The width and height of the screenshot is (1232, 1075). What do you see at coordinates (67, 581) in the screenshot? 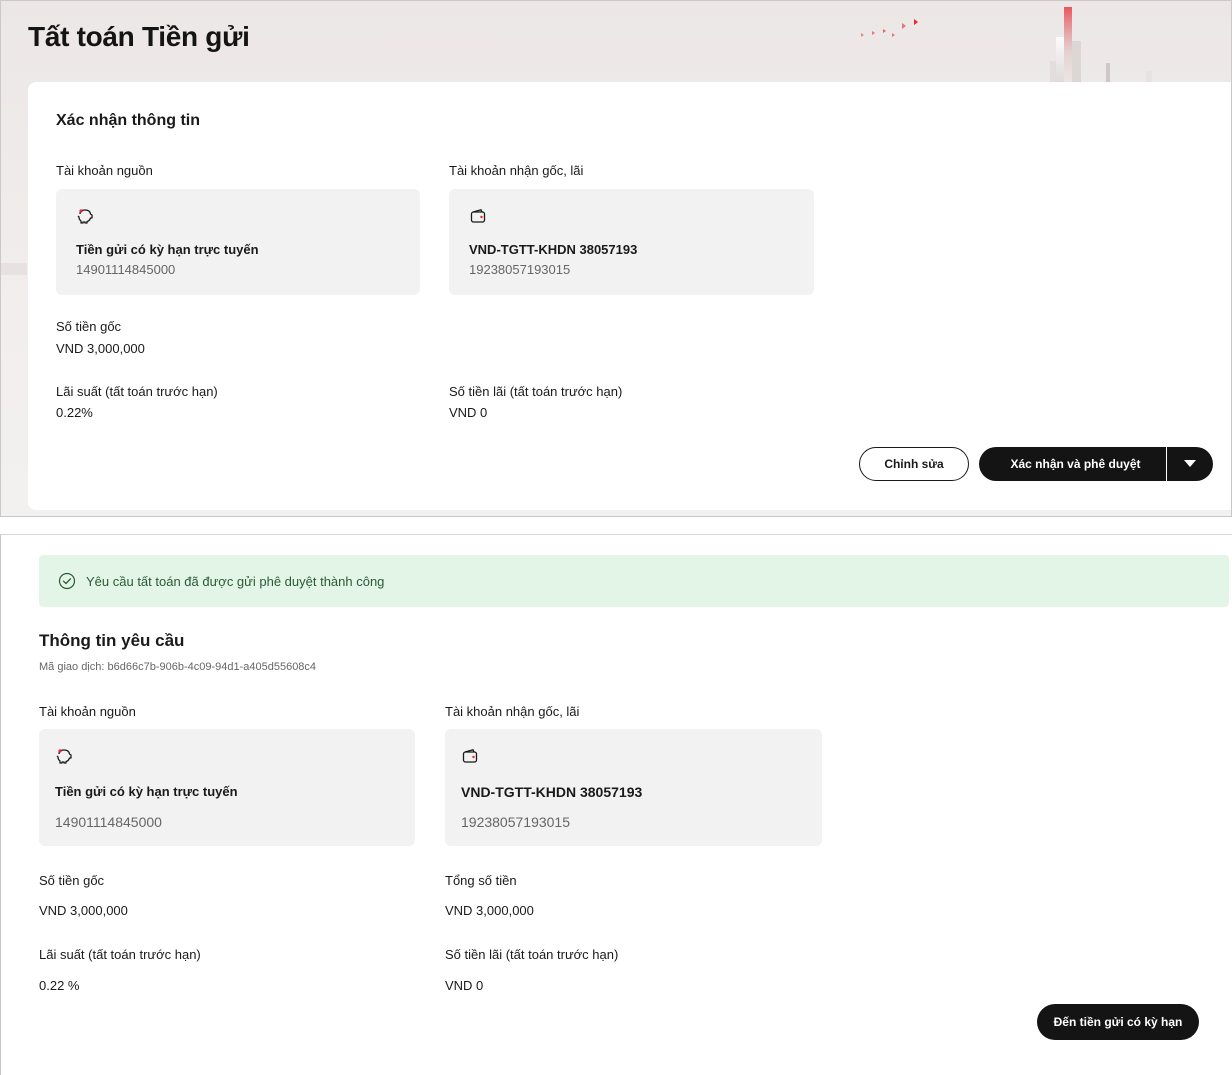
I see `check-circle-icon` at bounding box center [67, 581].